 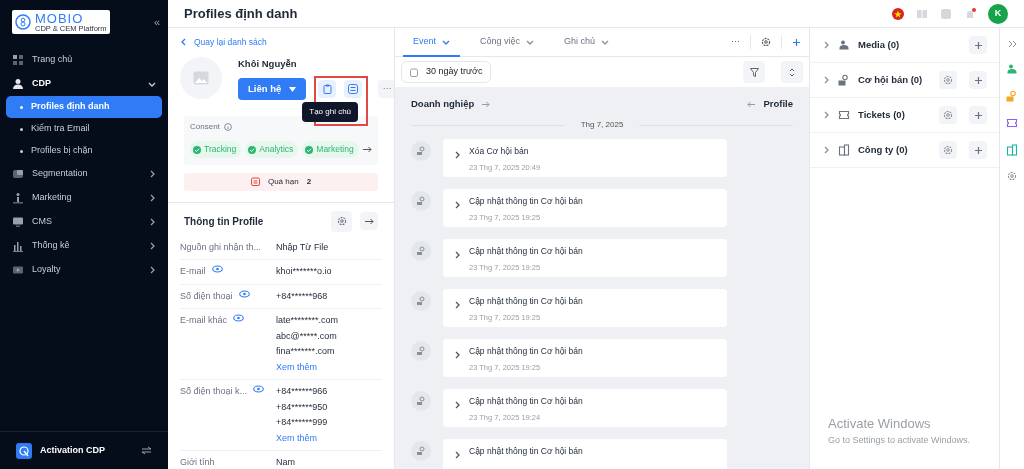 I want to click on field-value: +84******968, so click(x=302, y=296).